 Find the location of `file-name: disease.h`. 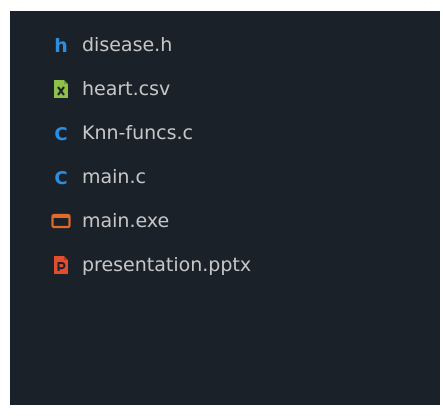

file-name: disease.h is located at coordinates (127, 45).